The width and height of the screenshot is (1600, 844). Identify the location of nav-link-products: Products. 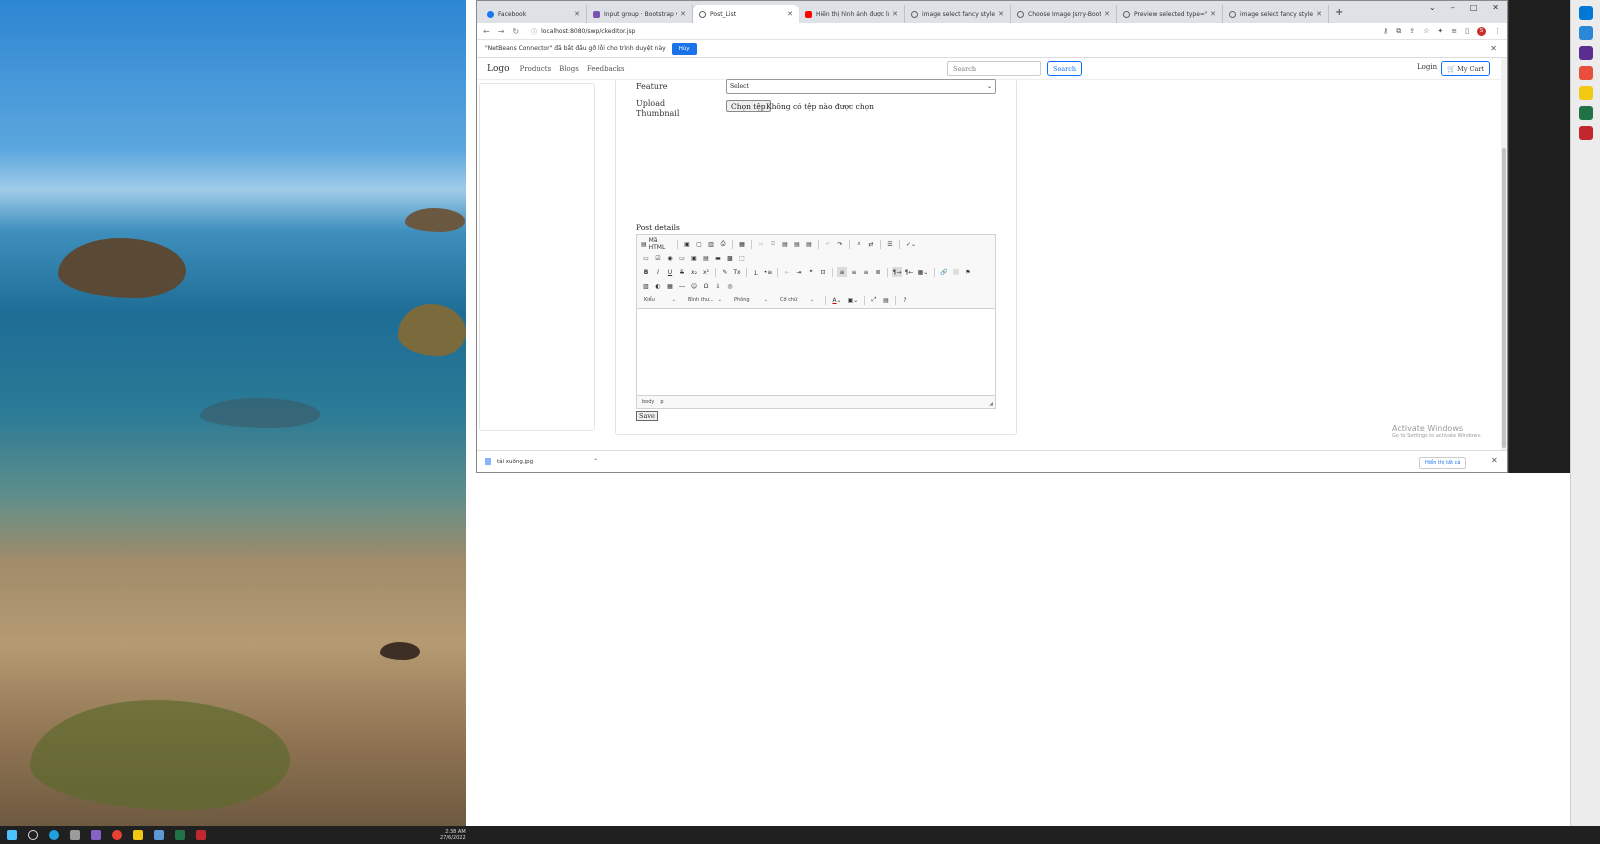
(536, 69).